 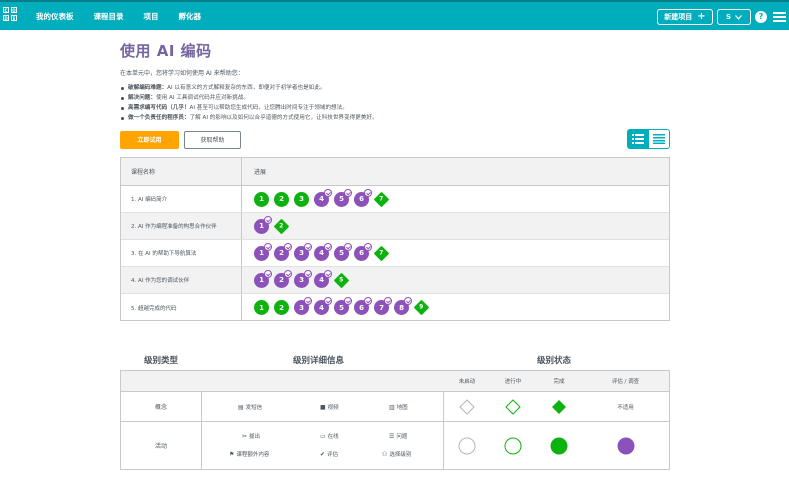 What do you see at coordinates (241, 407) in the screenshot?
I see `document-icon: ▤` at bounding box center [241, 407].